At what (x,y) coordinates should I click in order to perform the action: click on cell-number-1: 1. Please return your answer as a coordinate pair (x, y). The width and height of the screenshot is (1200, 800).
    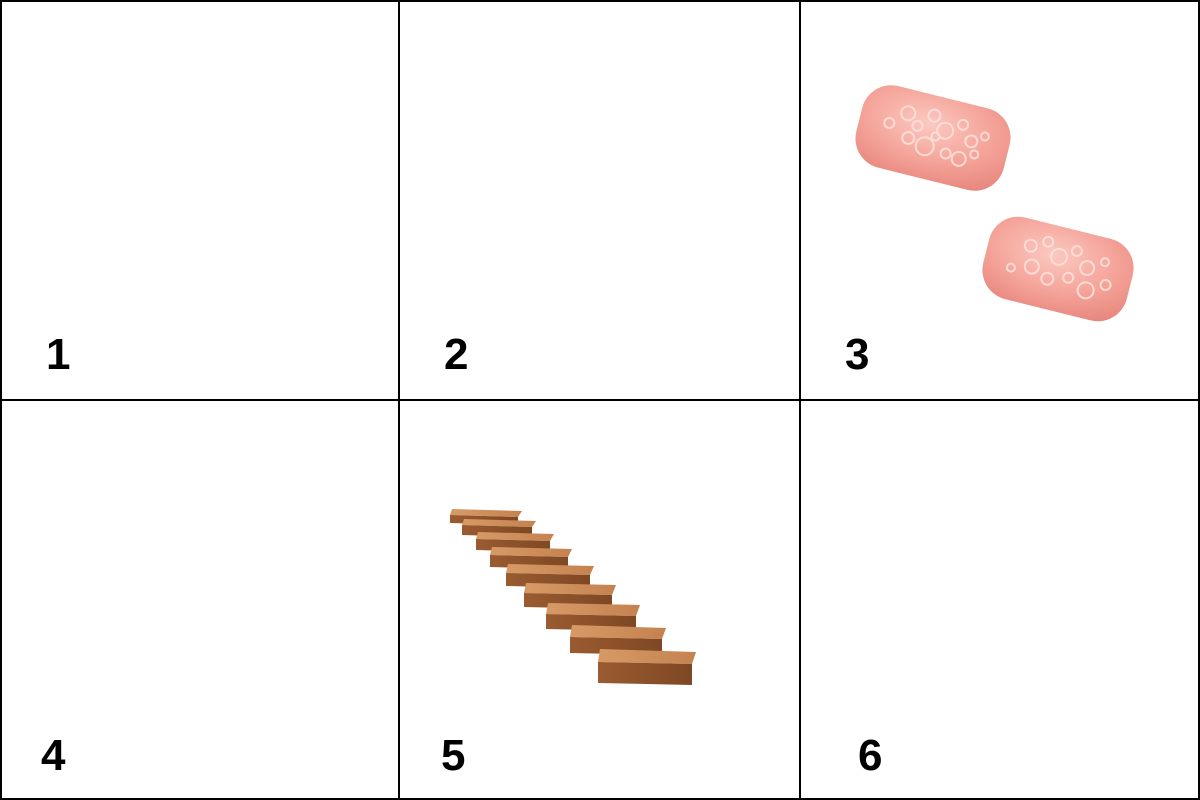
    Looking at the image, I should click on (58, 354).